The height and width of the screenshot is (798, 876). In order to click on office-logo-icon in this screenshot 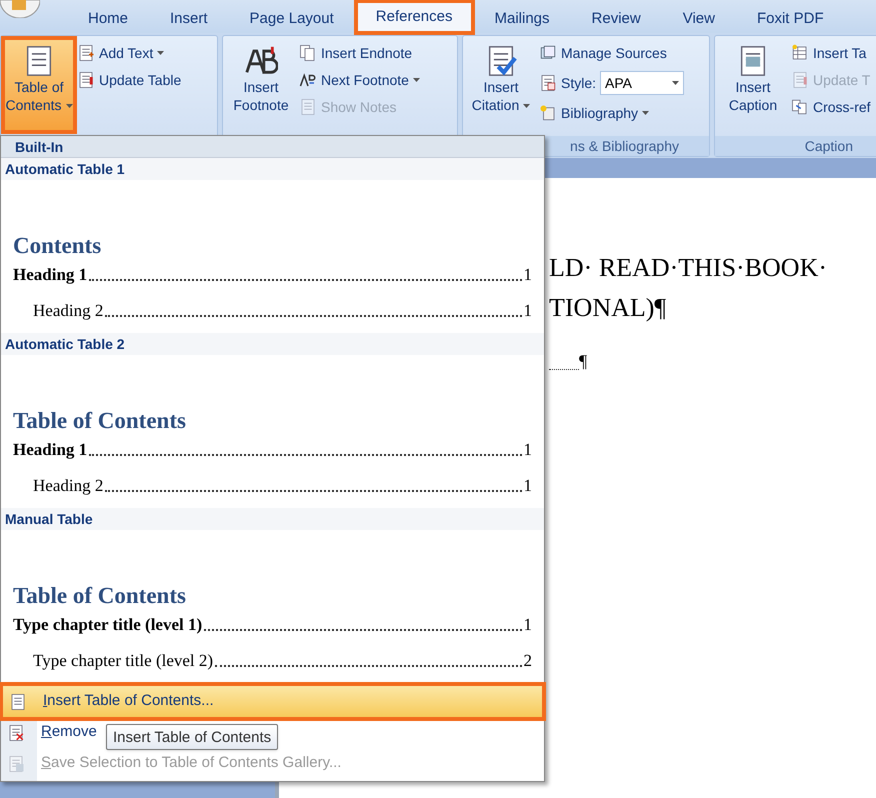, I will do `click(20, 9)`.